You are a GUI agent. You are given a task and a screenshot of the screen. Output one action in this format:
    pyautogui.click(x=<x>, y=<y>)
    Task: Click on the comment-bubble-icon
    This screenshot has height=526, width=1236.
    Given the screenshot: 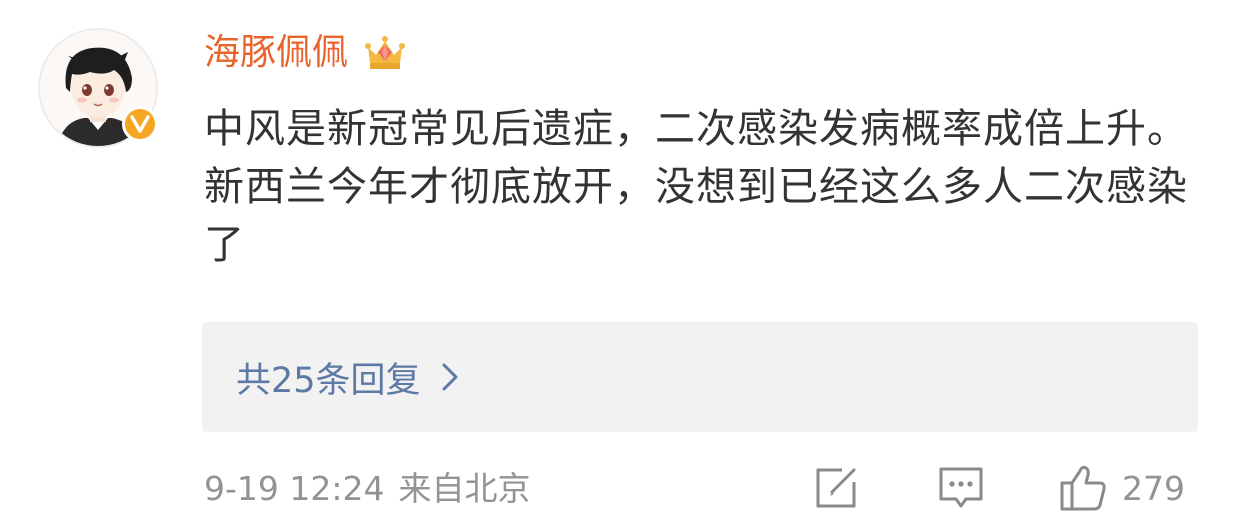 What is the action you would take?
    pyautogui.click(x=961, y=487)
    